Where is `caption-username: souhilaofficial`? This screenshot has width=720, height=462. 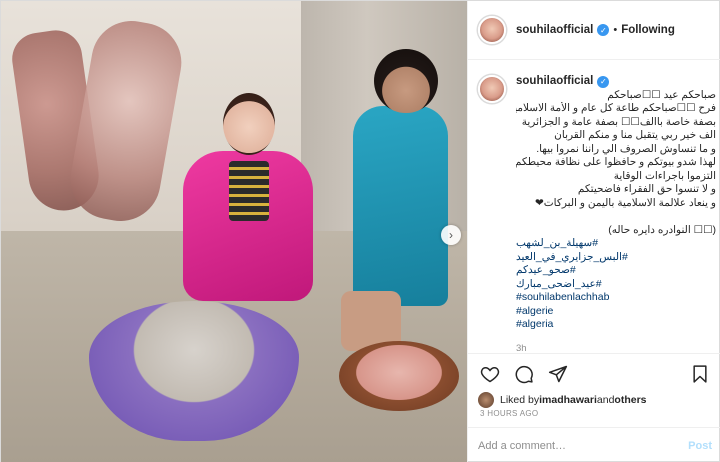
caption-username: souhilaofficial is located at coordinates (554, 82).